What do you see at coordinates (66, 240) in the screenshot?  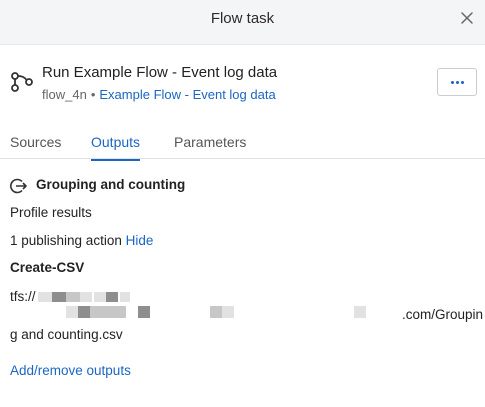 I see `publishing-actions-label: 1 publishing action` at bounding box center [66, 240].